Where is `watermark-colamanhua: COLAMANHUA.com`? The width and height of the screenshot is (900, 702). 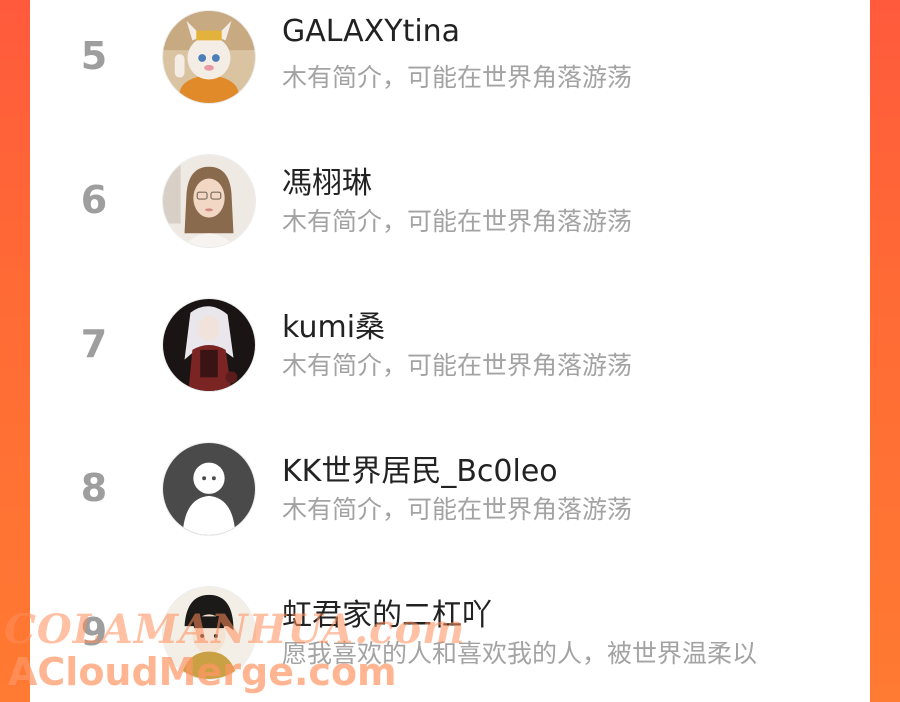
watermark-colamanhua: COLAMANHUA.com is located at coordinates (235, 629).